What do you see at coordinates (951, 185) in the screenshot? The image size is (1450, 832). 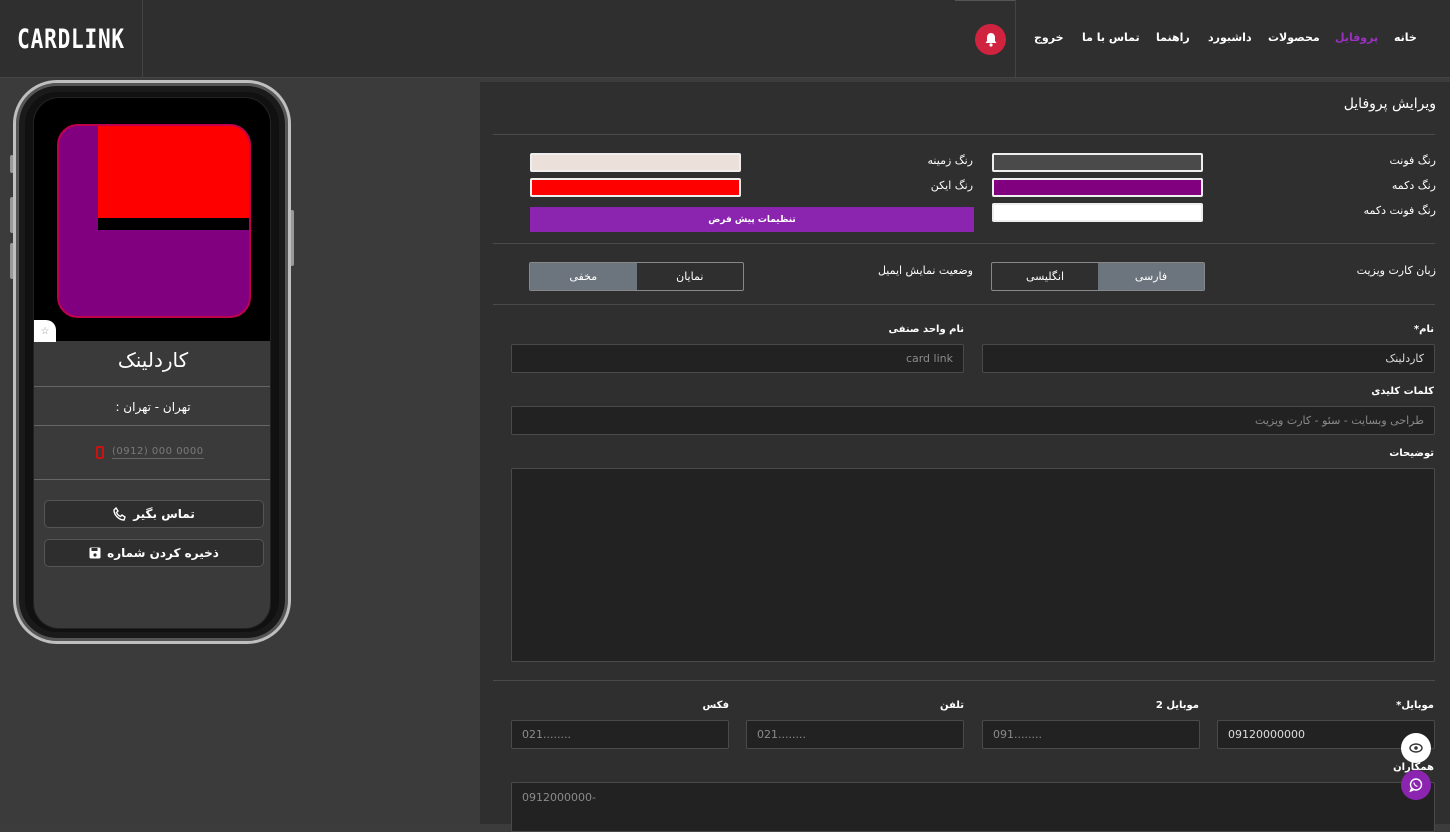 I see `icon-color-label: رنگ ایکن` at bounding box center [951, 185].